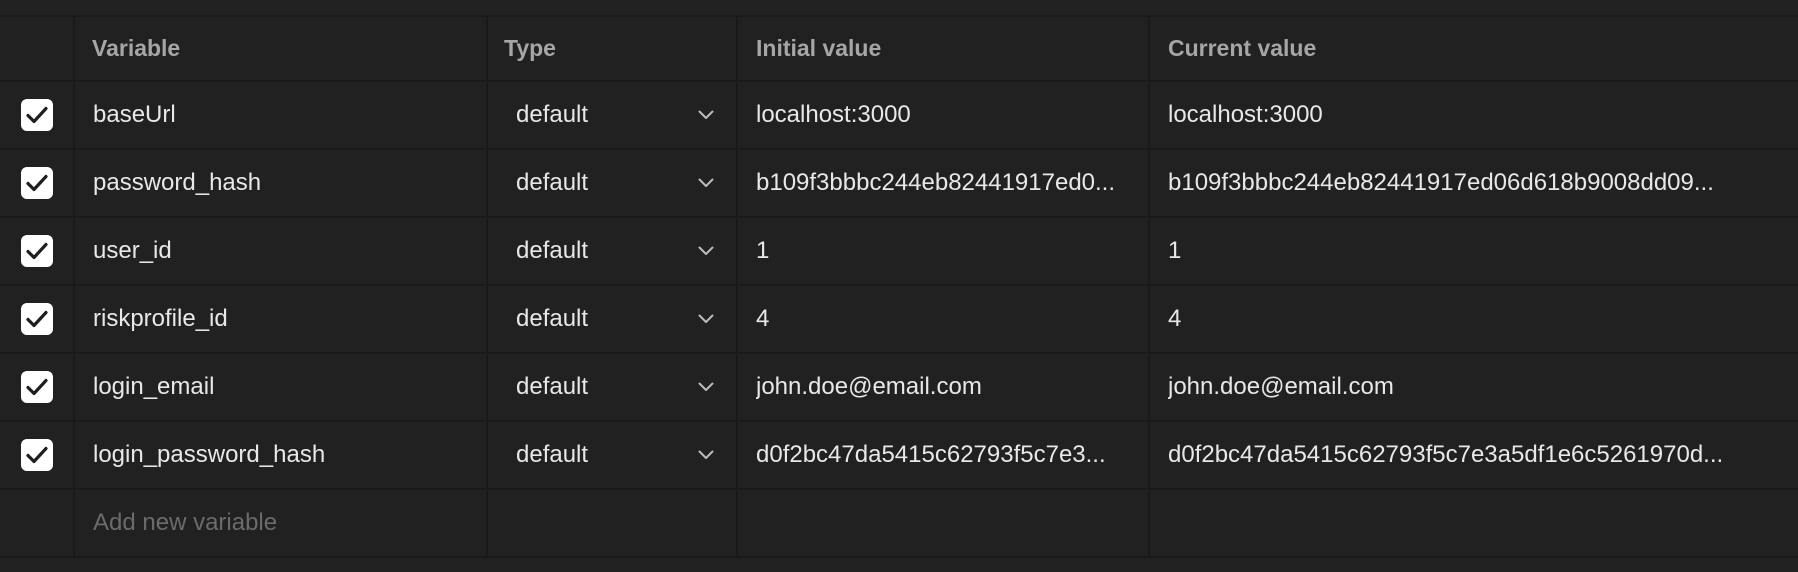 Image resolution: width=1798 pixels, height=572 pixels. What do you see at coordinates (944, 115) in the screenshot?
I see `initial-value-cell: localhost:3000` at bounding box center [944, 115].